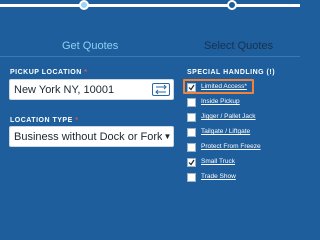 This screenshot has height=240, width=320. What do you see at coordinates (161, 89) in the screenshot?
I see `swap-arrows-icon` at bounding box center [161, 89].